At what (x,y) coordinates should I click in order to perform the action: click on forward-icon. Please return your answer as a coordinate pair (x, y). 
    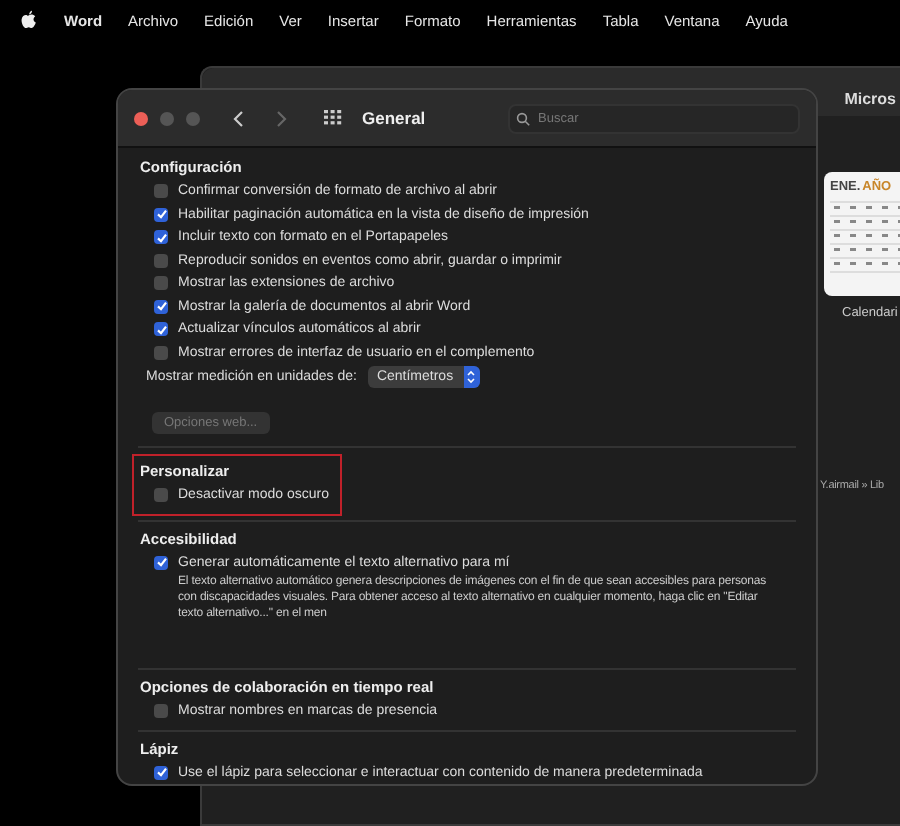
    Looking at the image, I should click on (282, 118).